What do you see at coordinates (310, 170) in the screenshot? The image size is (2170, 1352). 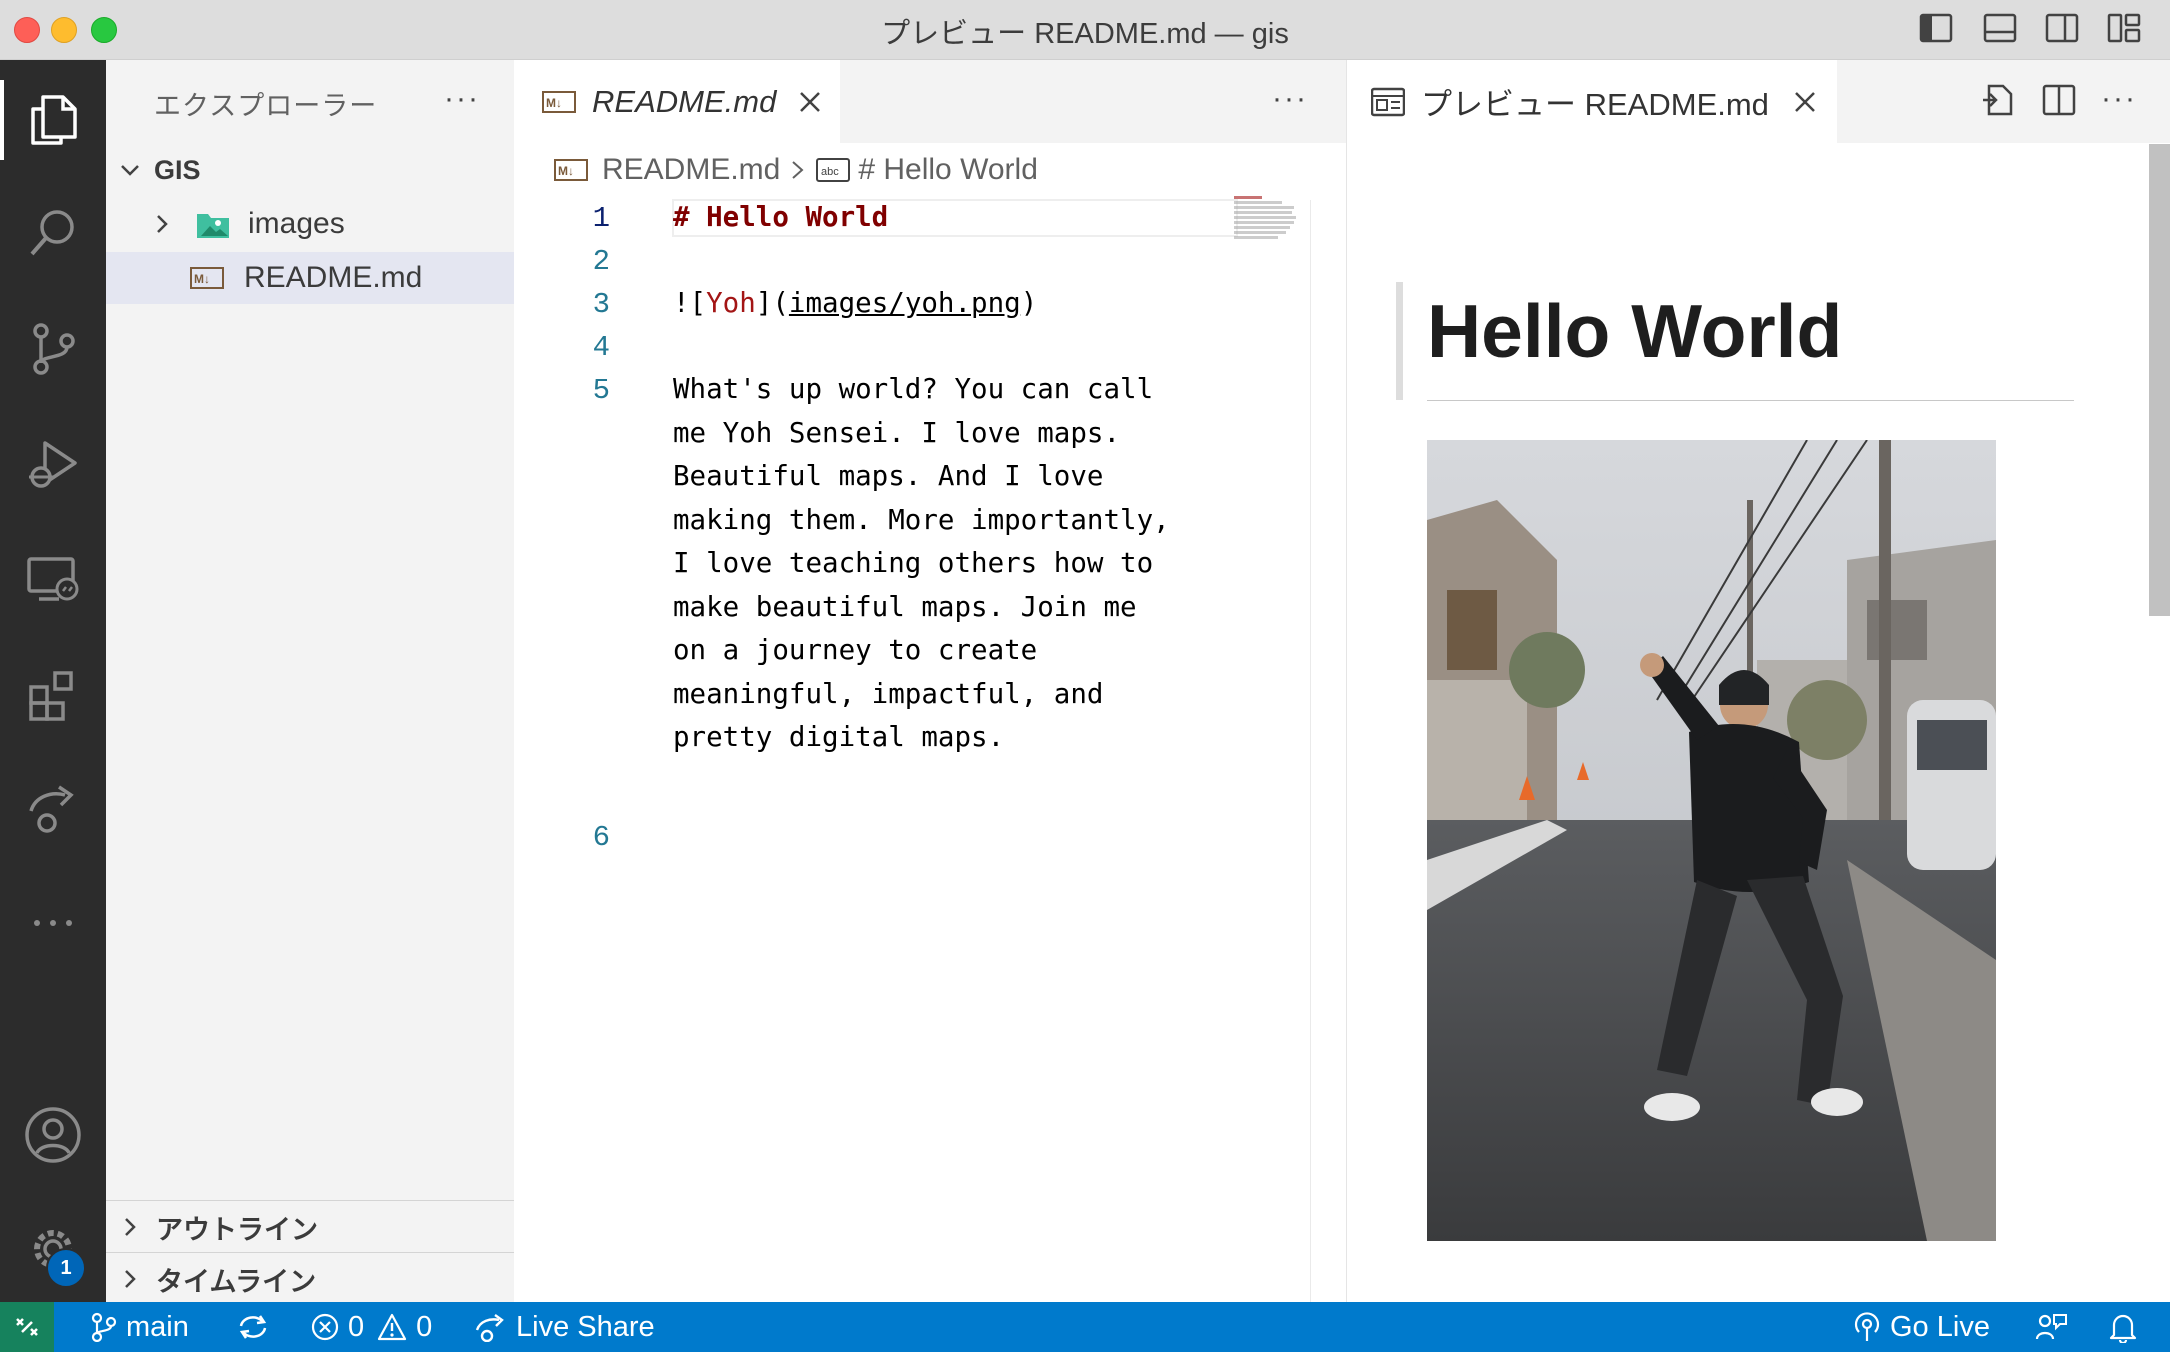 I see `workspace-root: GIS` at bounding box center [310, 170].